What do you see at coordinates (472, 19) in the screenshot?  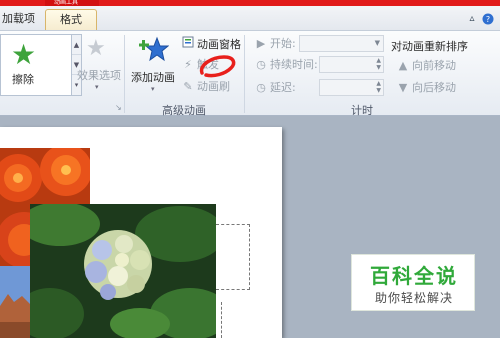 I see `minimize-ribbon-icon: ▵` at bounding box center [472, 19].